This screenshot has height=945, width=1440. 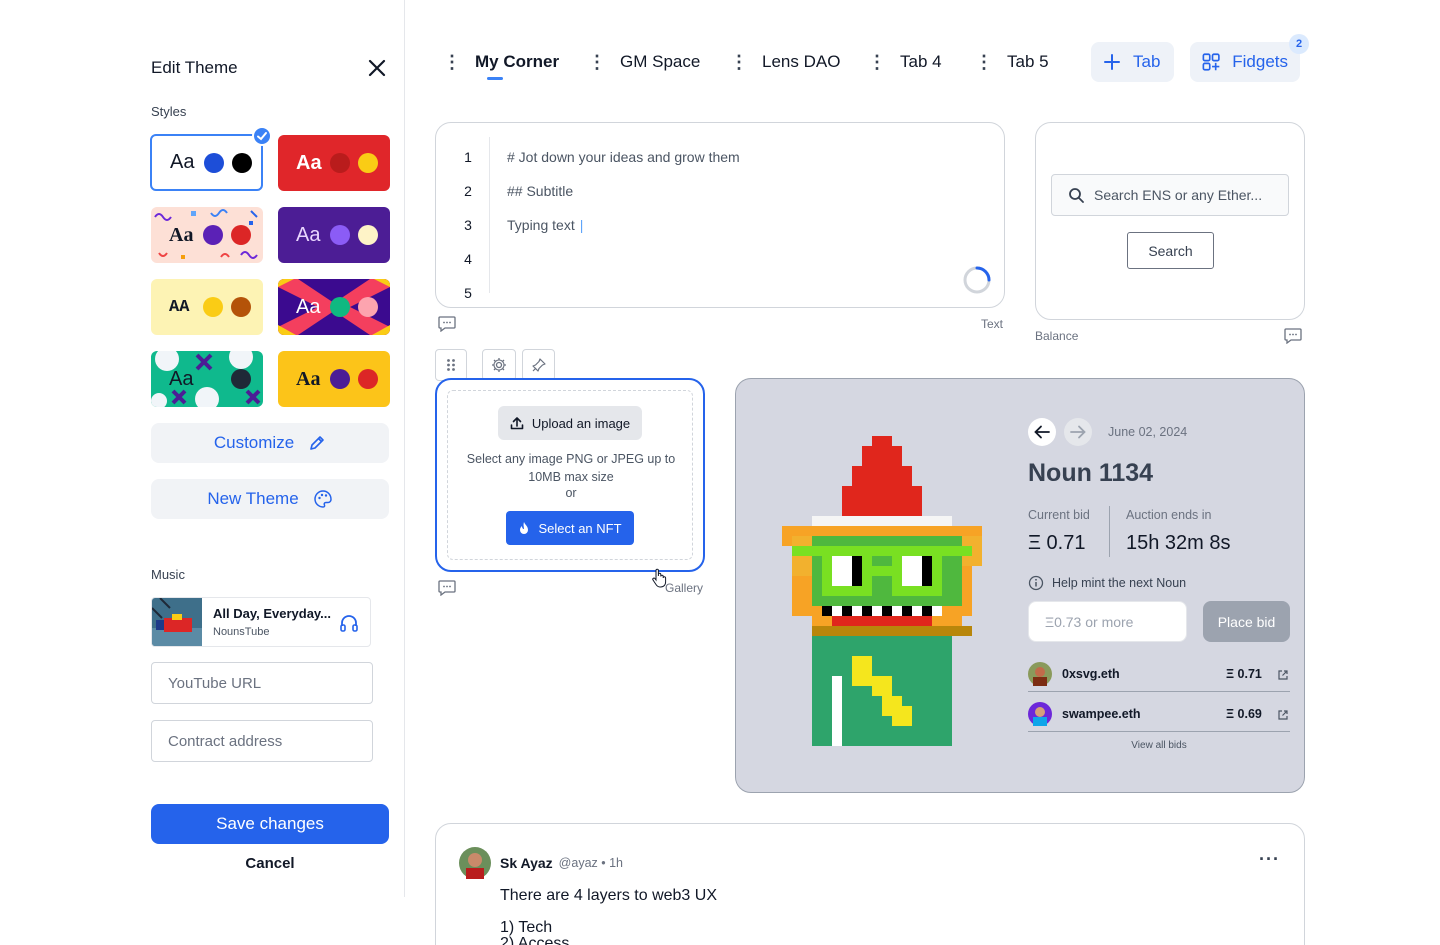 What do you see at coordinates (905, 62) in the screenshot?
I see `tab-4: ⋮ Tab 4` at bounding box center [905, 62].